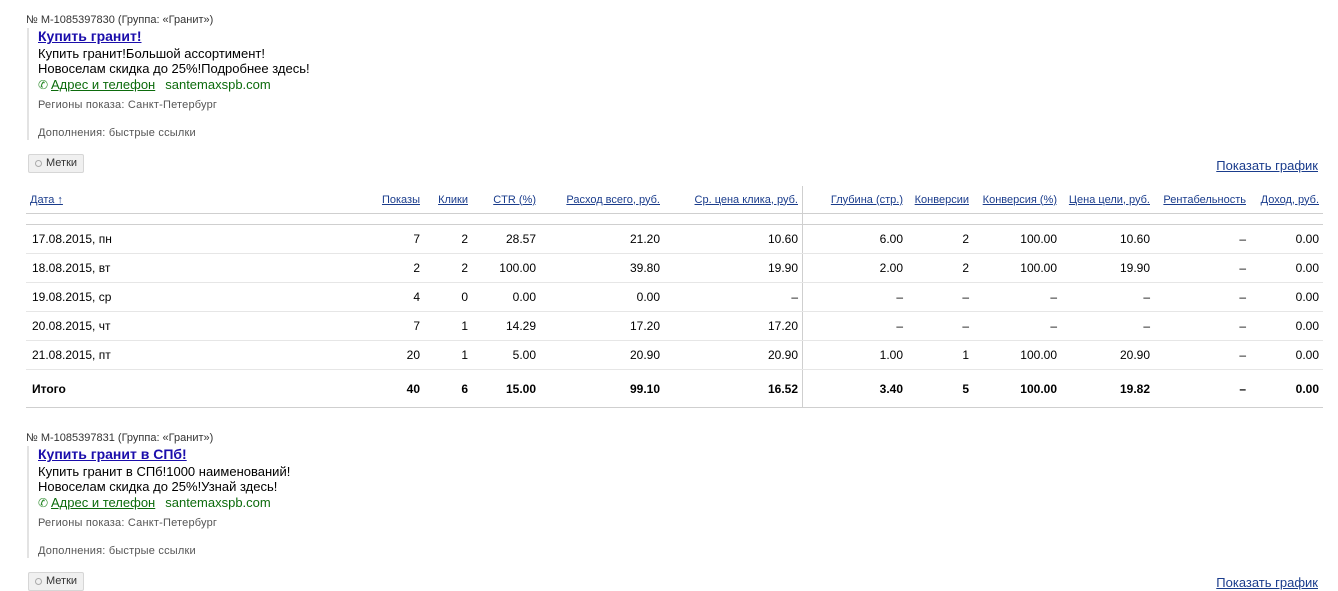  What do you see at coordinates (733, 200) in the screenshot?
I see `col-cpc-header: Ср. цена клика, руб.` at bounding box center [733, 200].